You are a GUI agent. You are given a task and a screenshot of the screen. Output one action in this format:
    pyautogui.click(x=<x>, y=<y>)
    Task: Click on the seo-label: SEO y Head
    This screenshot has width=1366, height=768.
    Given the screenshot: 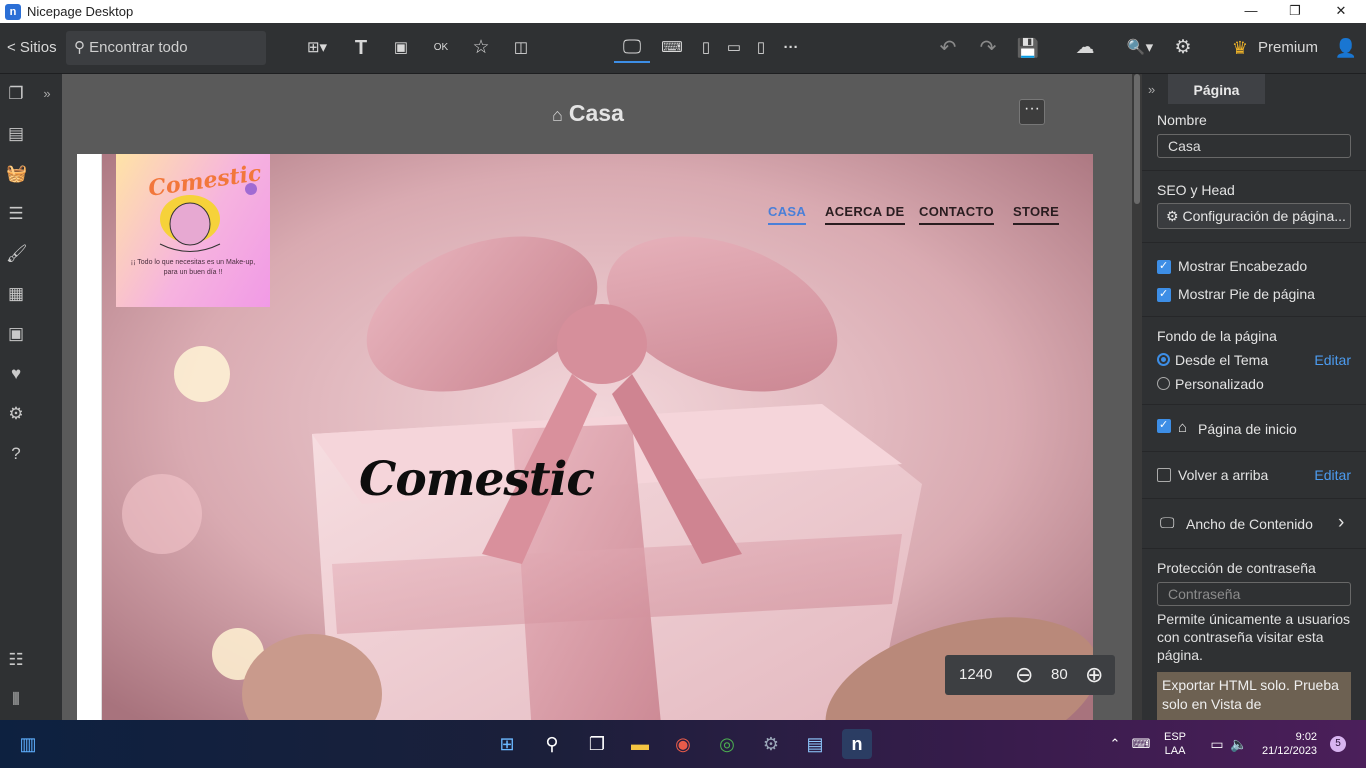 What is the action you would take?
    pyautogui.click(x=1196, y=190)
    